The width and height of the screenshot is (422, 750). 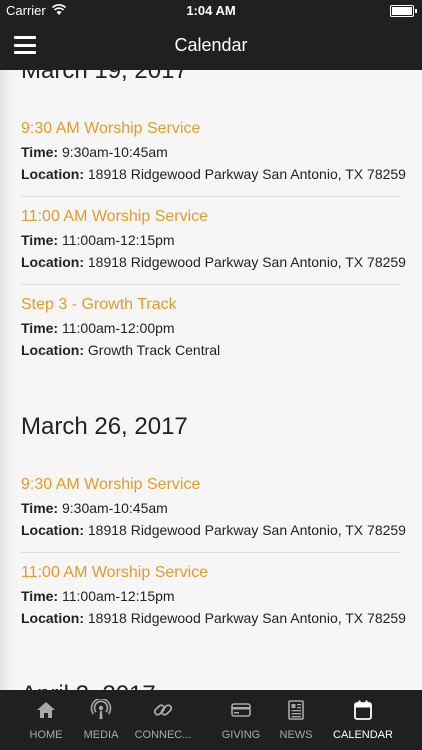 What do you see at coordinates (403, 11) in the screenshot?
I see `battery-icon` at bounding box center [403, 11].